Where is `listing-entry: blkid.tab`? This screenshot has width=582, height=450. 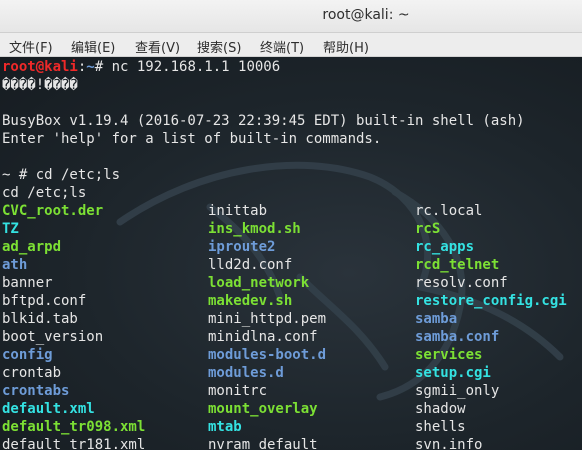
listing-entry: blkid.tab is located at coordinates (40, 319).